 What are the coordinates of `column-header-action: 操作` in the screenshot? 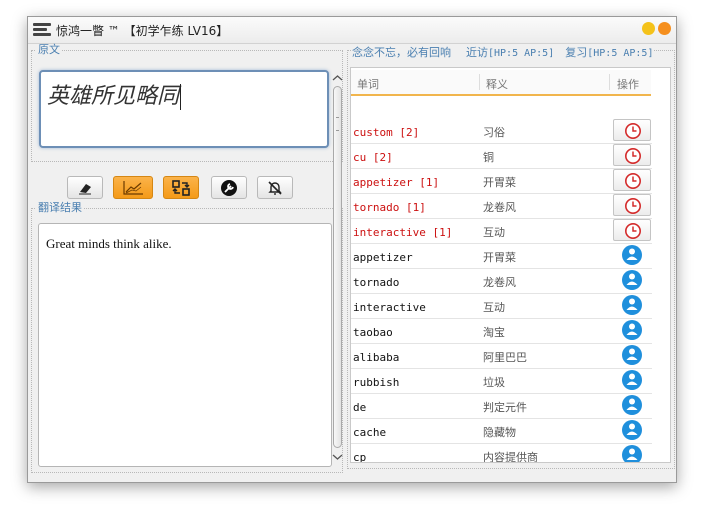 It's located at (628, 84).